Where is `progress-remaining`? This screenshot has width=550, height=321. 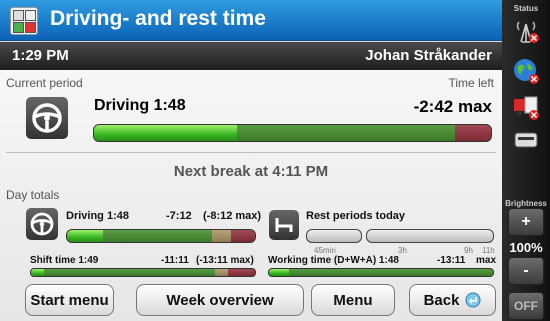 progress-remaining is located at coordinates (346, 133).